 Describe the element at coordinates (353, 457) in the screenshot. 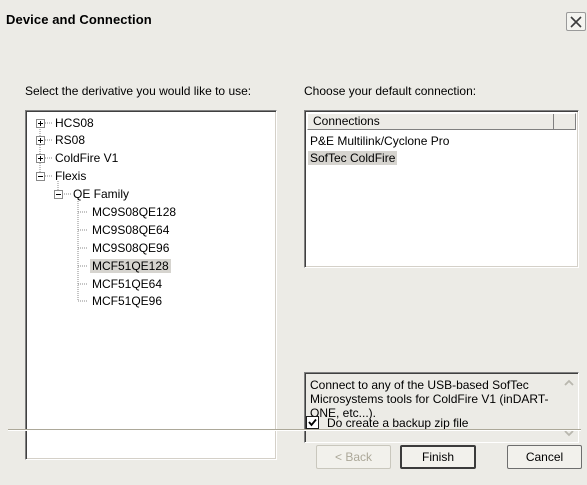

I see `back-button: < Back` at that location.